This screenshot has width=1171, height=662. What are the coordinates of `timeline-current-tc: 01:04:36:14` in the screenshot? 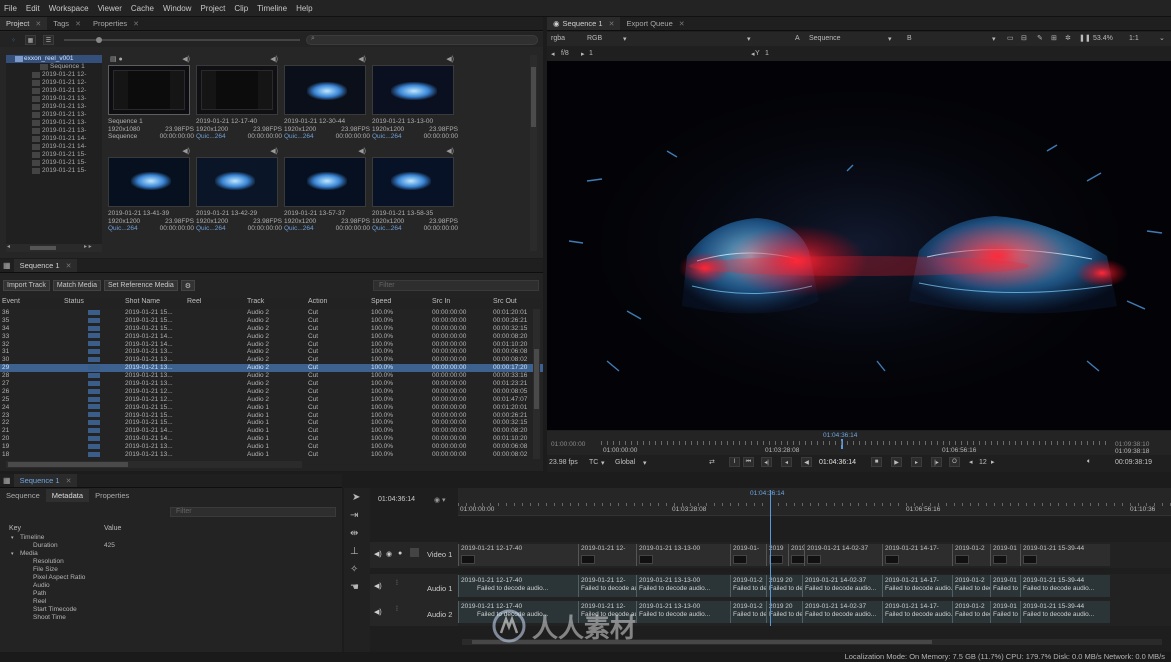 It's located at (396, 499).